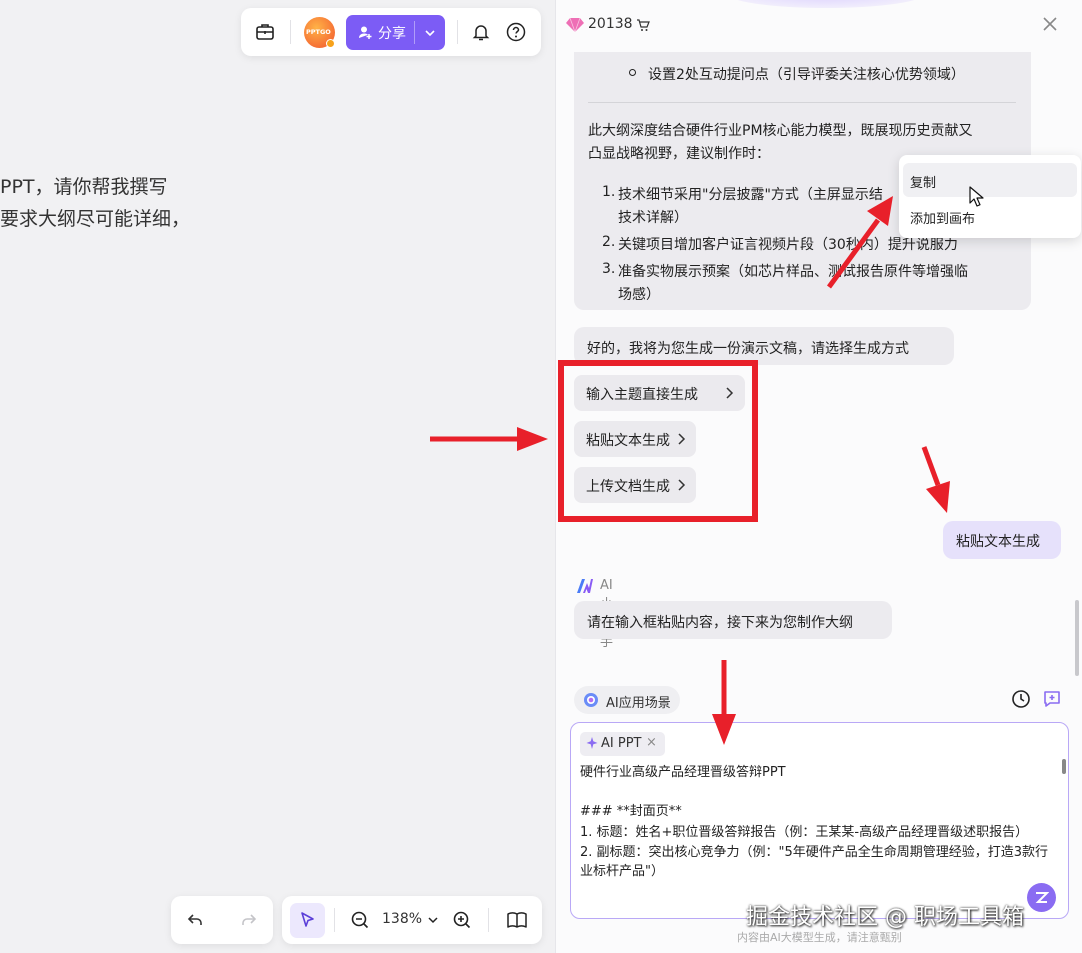 The image size is (1082, 953). What do you see at coordinates (265, 32) in the screenshot?
I see `briefcase-icon` at bounding box center [265, 32].